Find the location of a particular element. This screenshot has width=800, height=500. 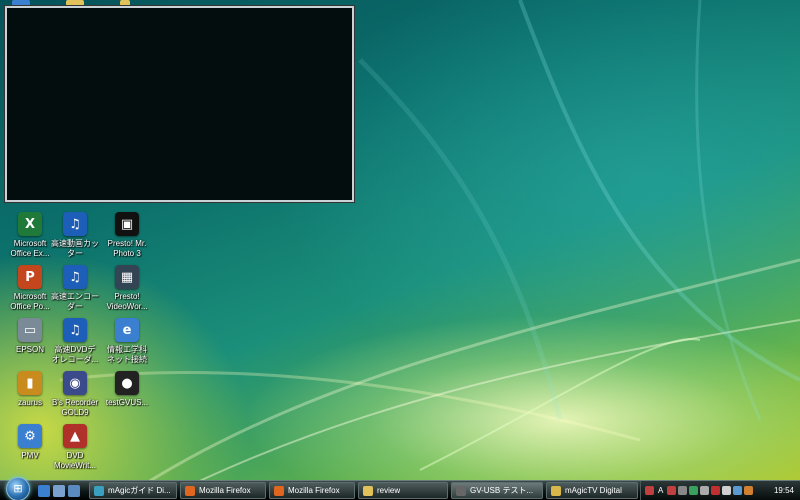

ime-mode: A is located at coordinates (660, 490).